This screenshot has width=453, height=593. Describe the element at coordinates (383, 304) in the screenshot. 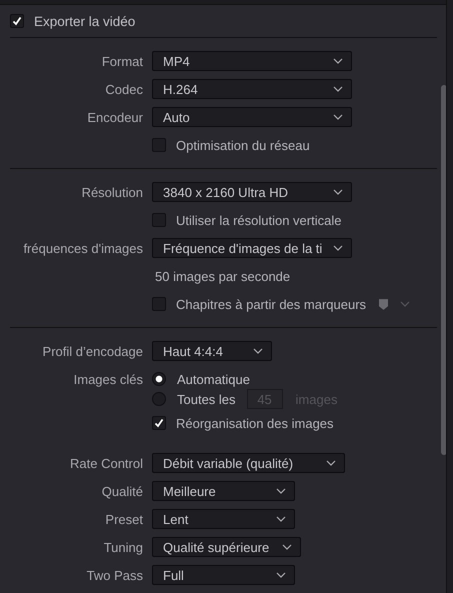

I see `marker-icon` at that location.